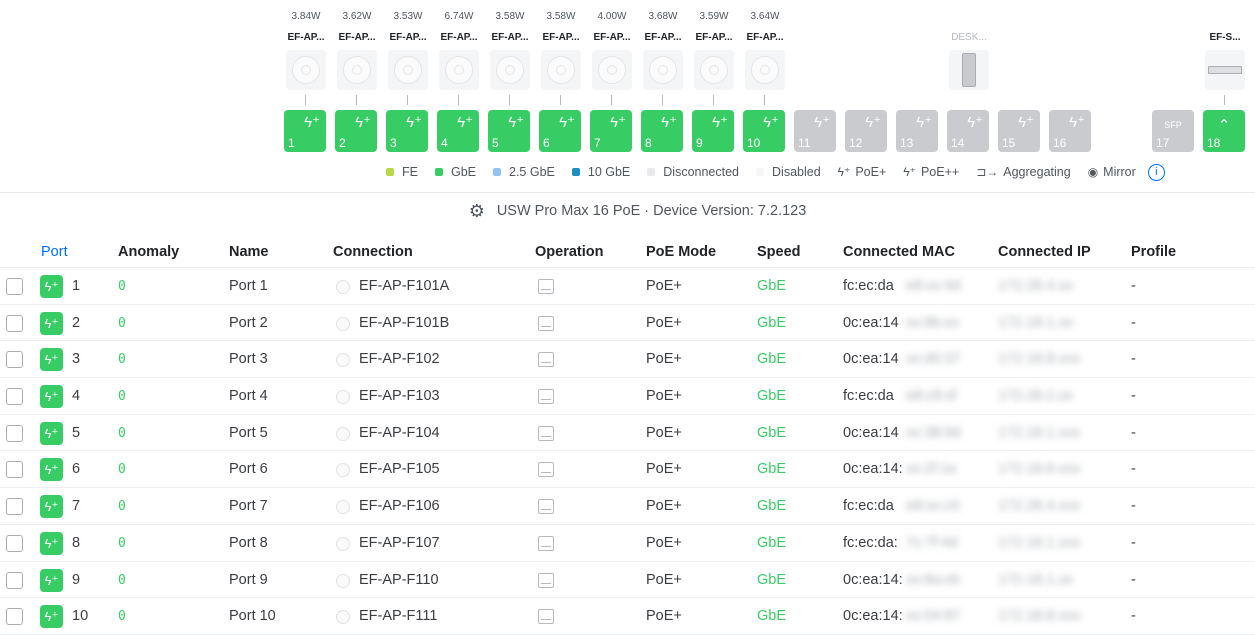 The image size is (1255, 635). I want to click on header-port: Port, so click(54, 252).